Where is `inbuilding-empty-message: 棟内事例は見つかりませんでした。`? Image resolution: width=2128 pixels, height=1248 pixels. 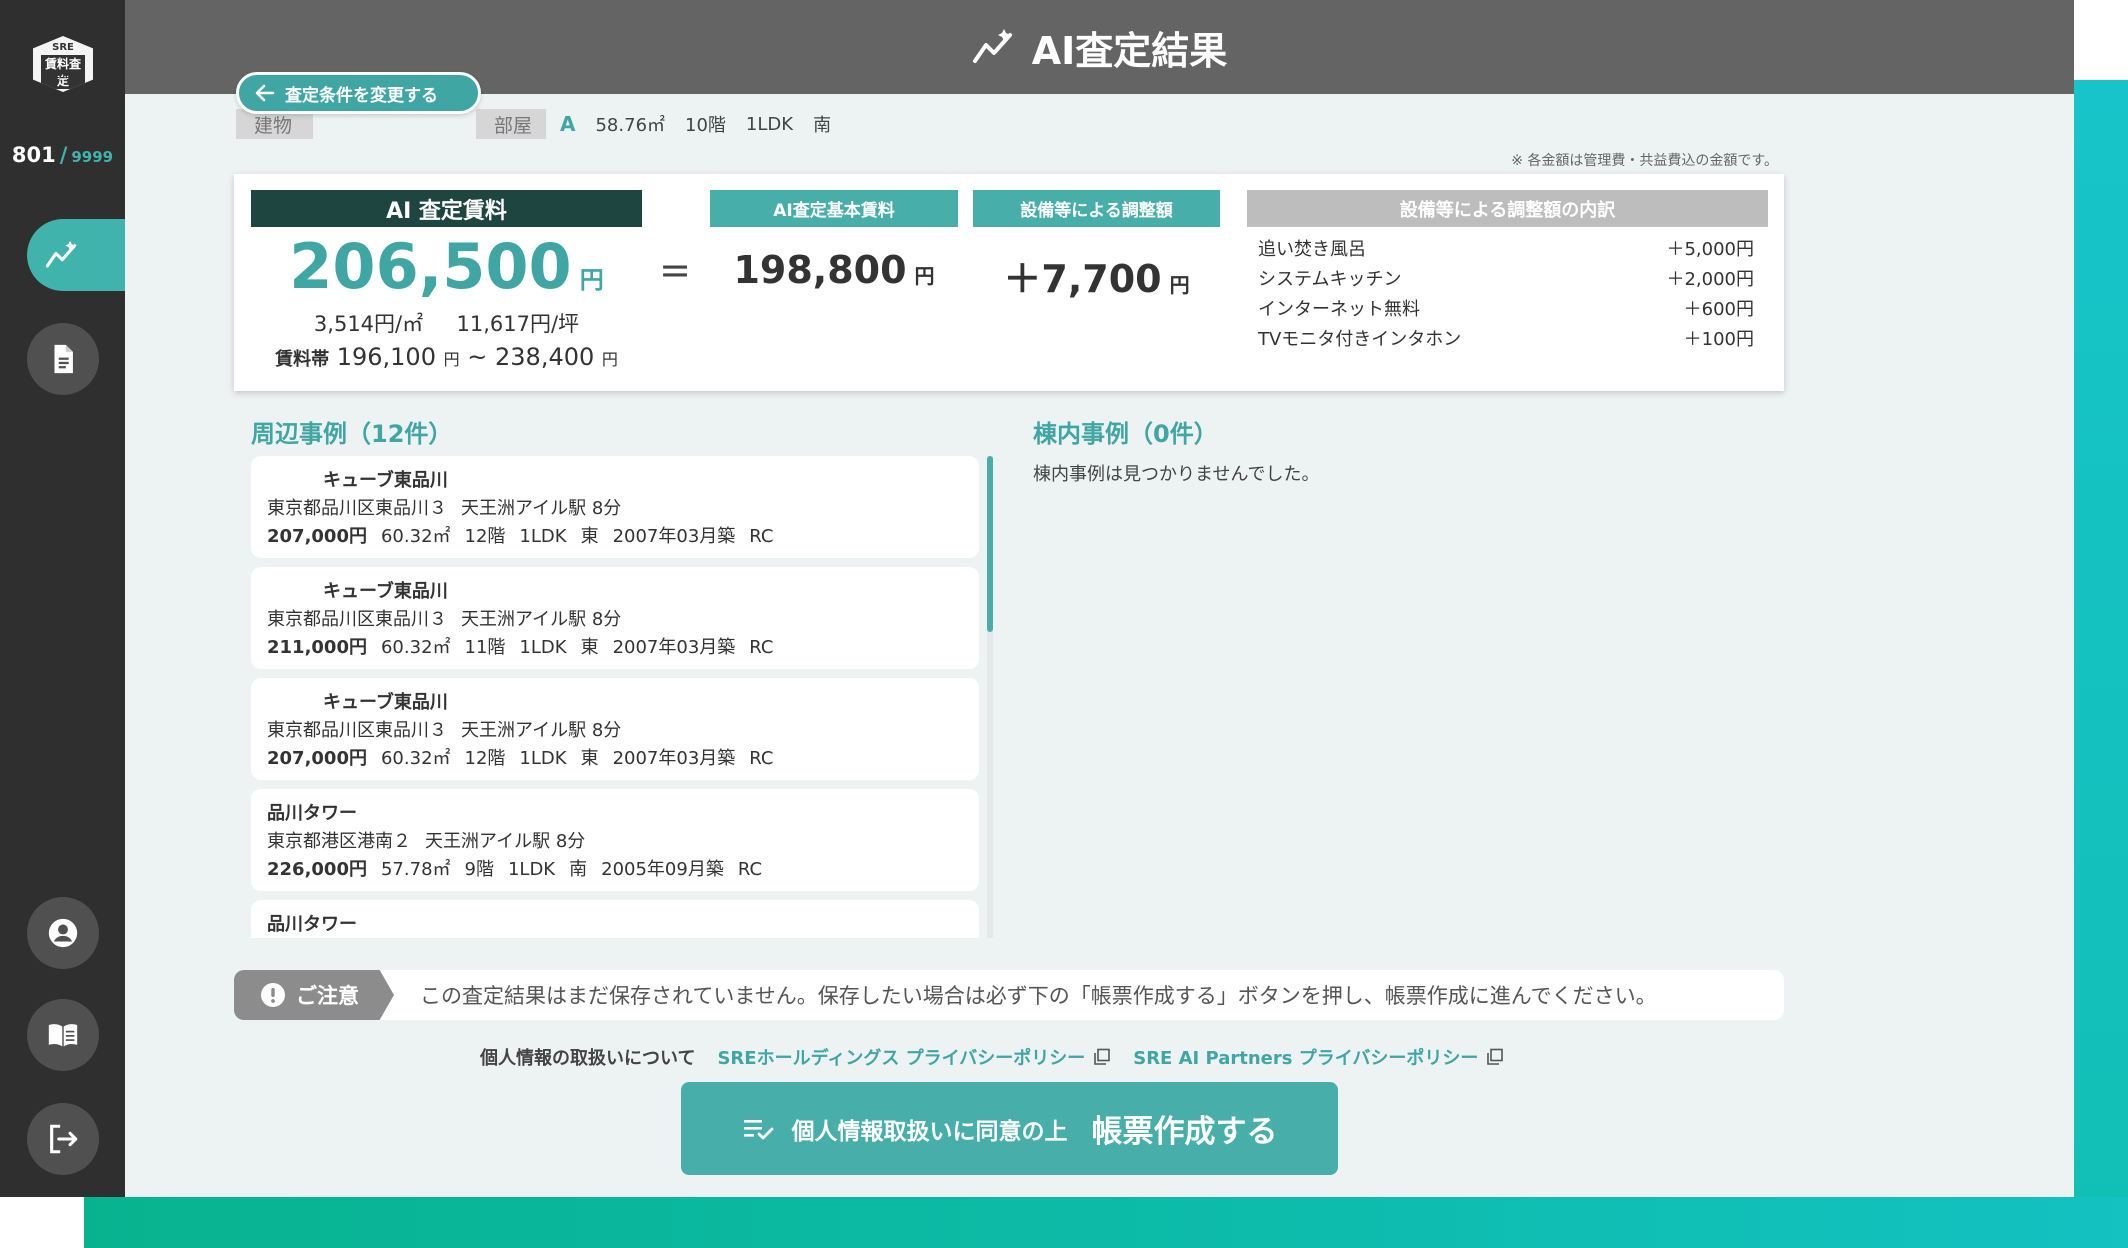
inbuilding-empty-message: 棟内事例は見つかりませんでした。 is located at coordinates (1176, 474).